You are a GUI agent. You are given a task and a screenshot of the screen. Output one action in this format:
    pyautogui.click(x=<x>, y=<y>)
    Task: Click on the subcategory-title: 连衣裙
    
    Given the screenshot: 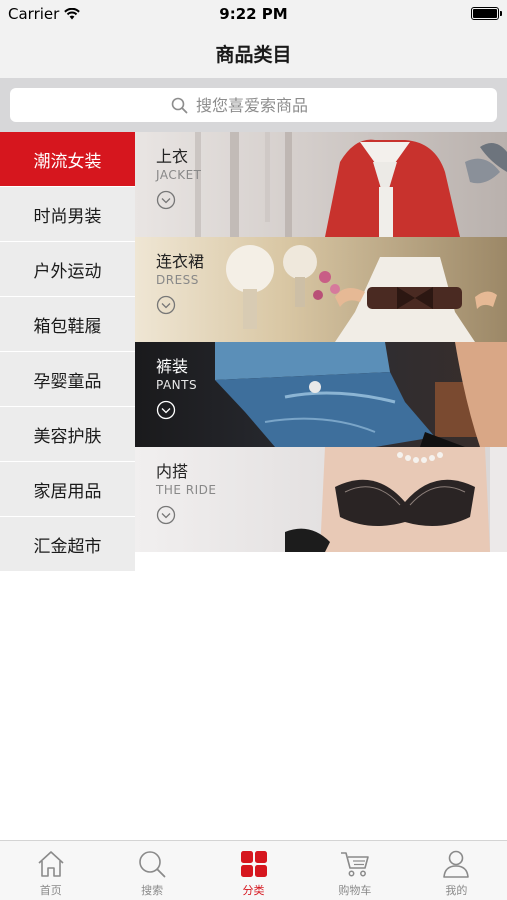 What is the action you would take?
    pyautogui.click(x=180, y=261)
    